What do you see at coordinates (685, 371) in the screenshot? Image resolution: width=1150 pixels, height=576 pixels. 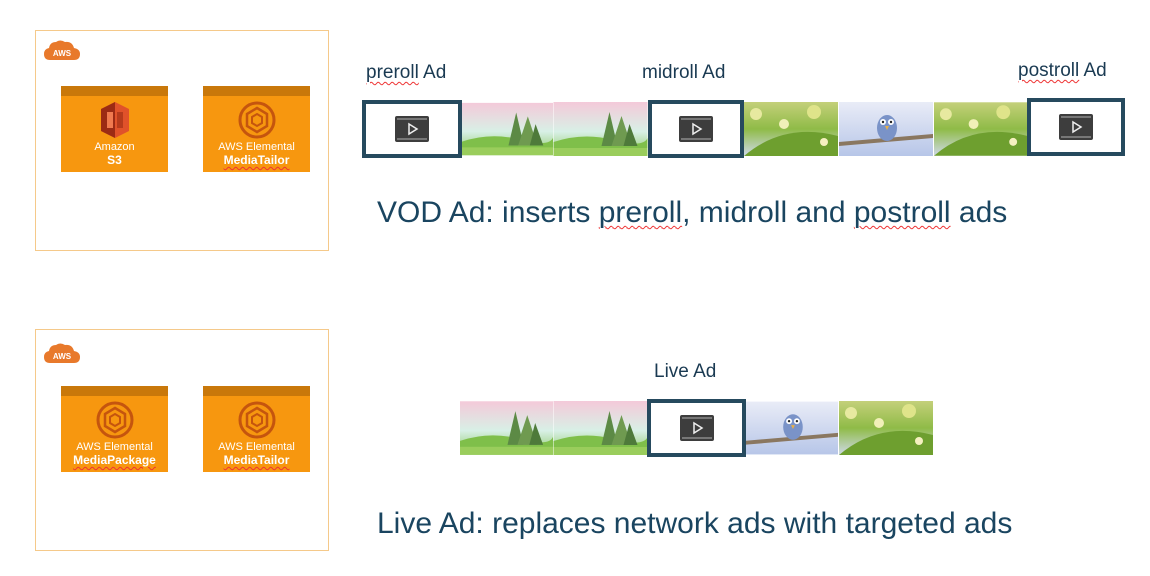 I see `live-ad-label: Live Ad` at bounding box center [685, 371].